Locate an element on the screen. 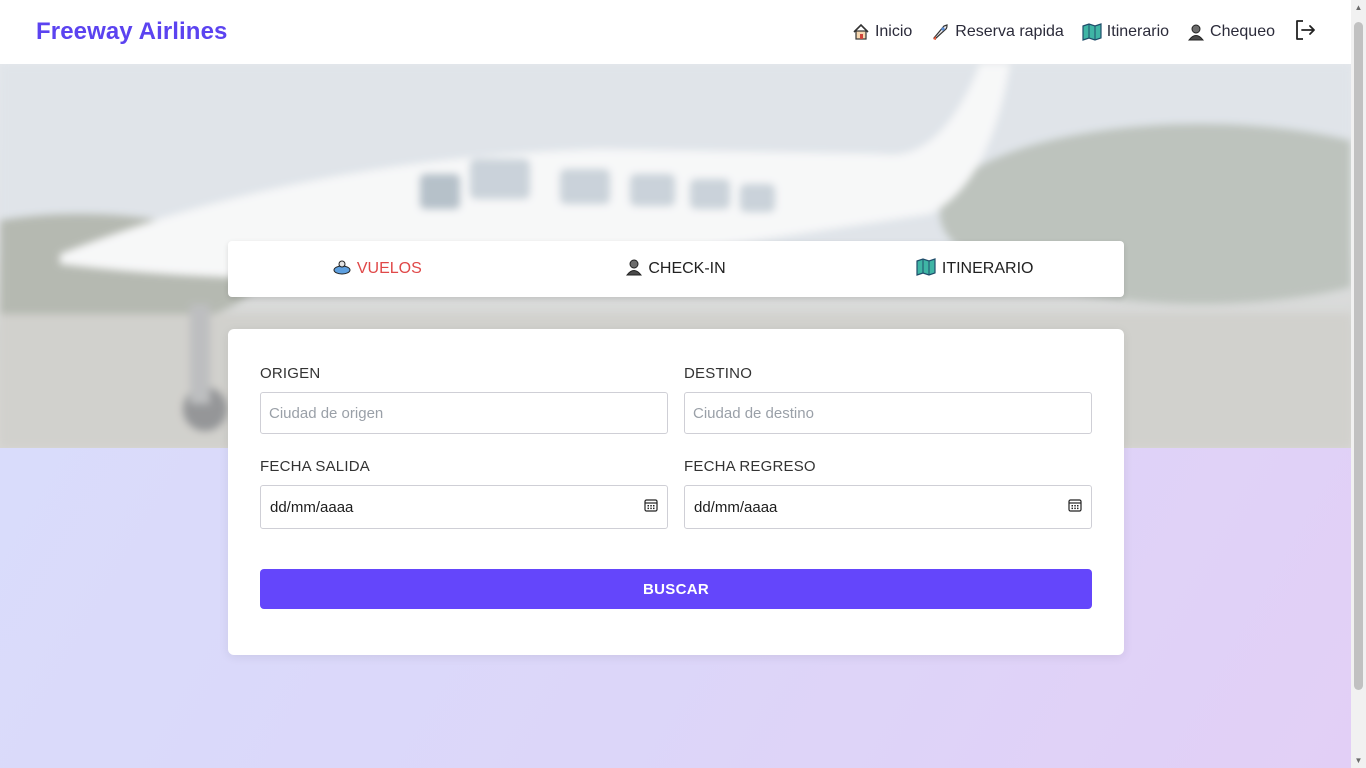 This screenshot has width=1366, height=768. tab-label: ITINERARIO is located at coordinates (987, 268).